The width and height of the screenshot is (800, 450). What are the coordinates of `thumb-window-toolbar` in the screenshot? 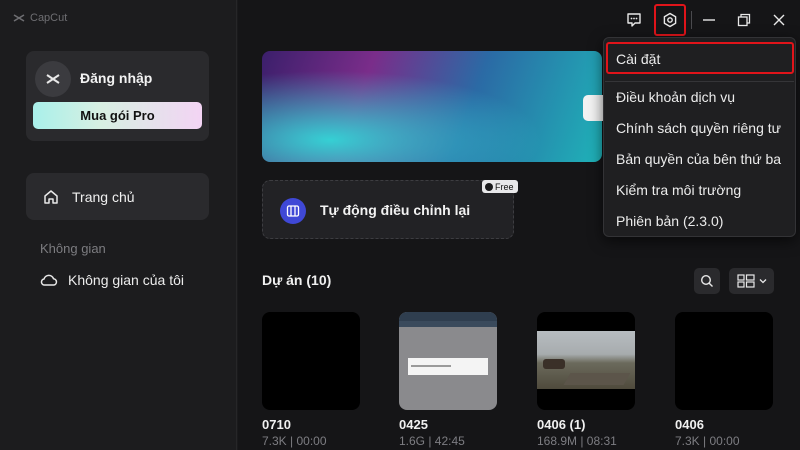 It's located at (448, 324).